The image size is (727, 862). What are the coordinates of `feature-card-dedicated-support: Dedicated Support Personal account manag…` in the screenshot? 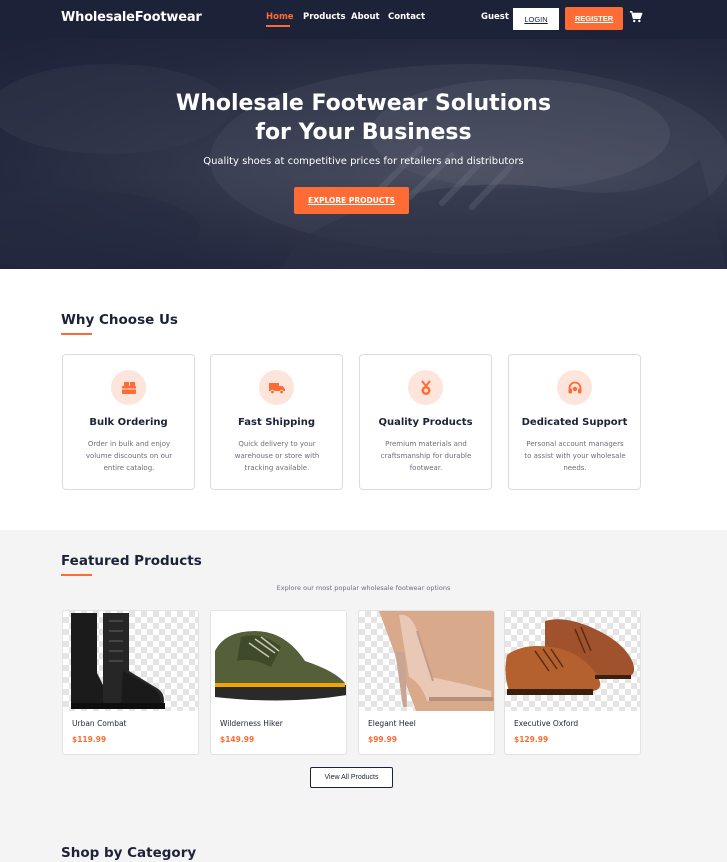 It's located at (574, 422).